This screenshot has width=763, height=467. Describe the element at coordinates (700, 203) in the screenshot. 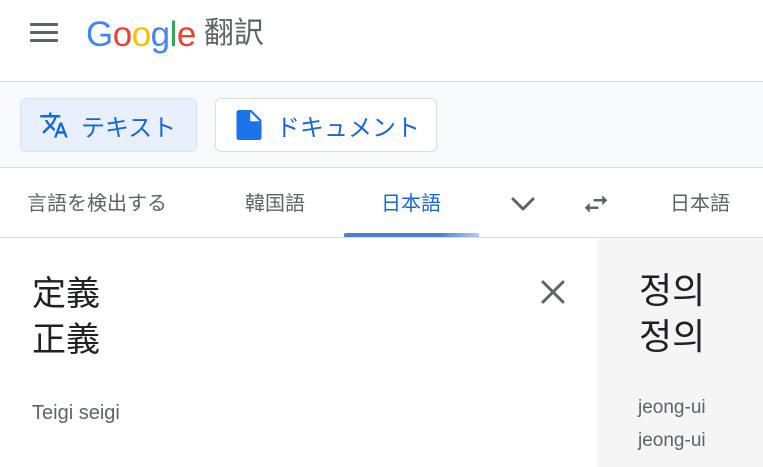

I see `target-language-japanese-tab: 日本語` at that location.